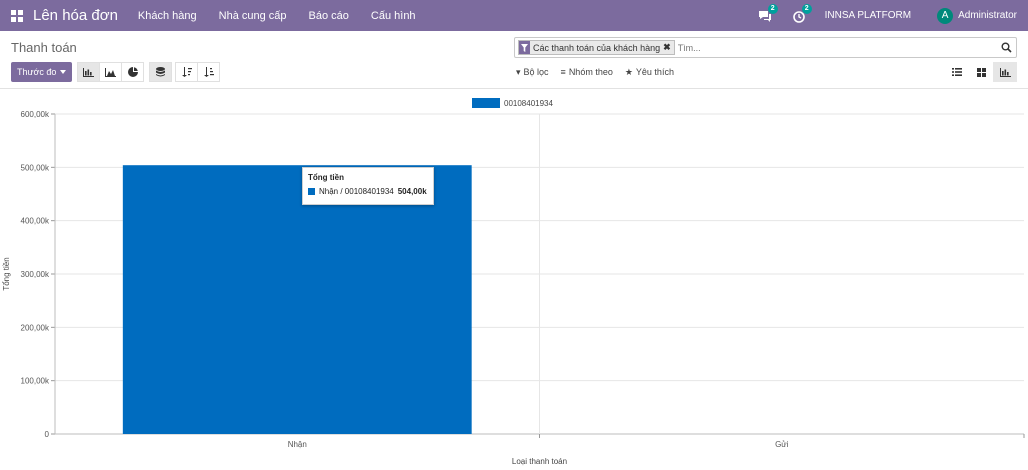  I want to click on y-tick-label: 400,00k, so click(35, 221).